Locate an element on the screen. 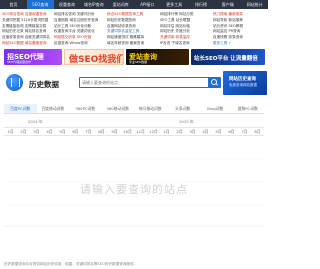  metric-tab: 搜狗PC词数 is located at coordinates (248, 108).